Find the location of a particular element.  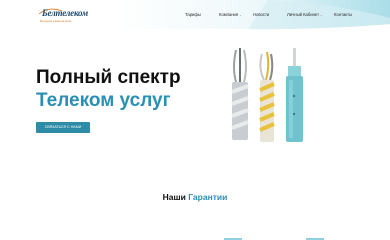

nav-item-company: Компания⌄ is located at coordinates (230, 14).